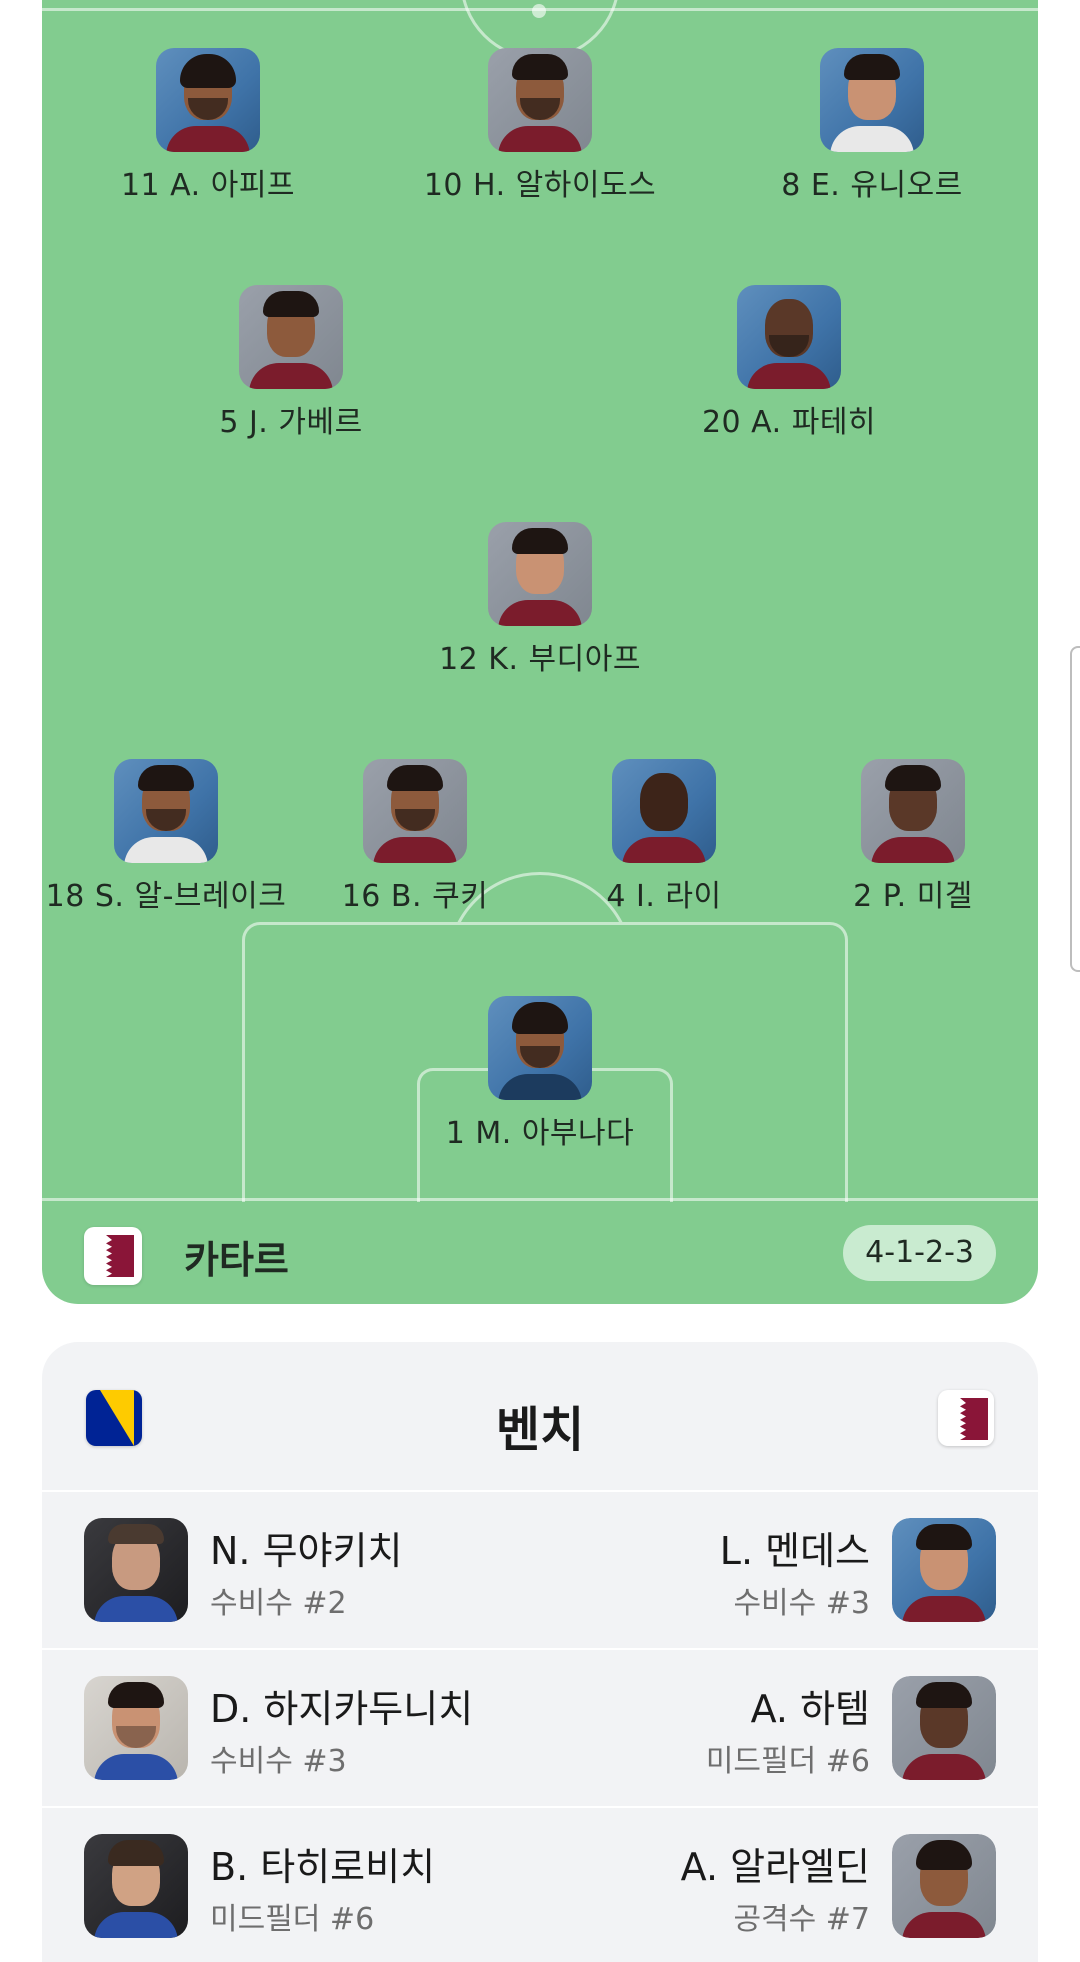 The height and width of the screenshot is (1962, 1080). What do you see at coordinates (789, 422) in the screenshot?
I see `player-name: 20 A. 파테히` at bounding box center [789, 422].